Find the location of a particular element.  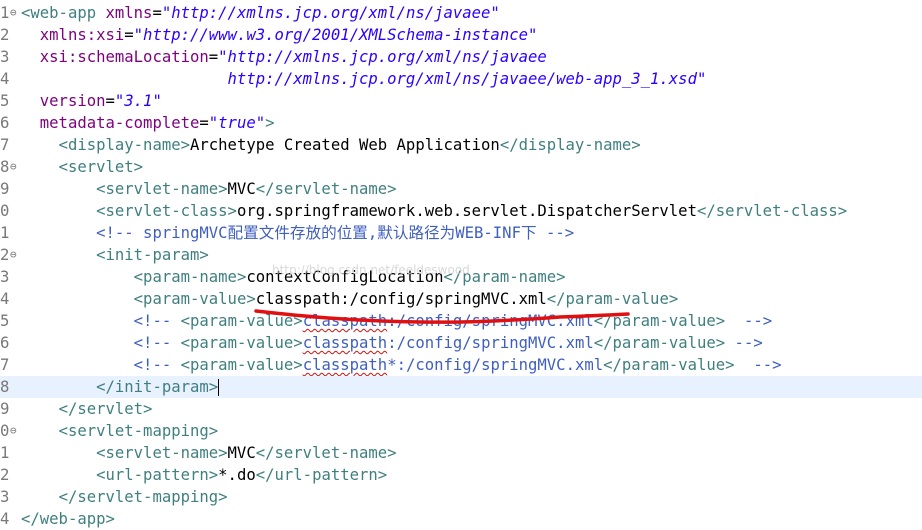

code-token: classpath is located at coordinates (345, 365).